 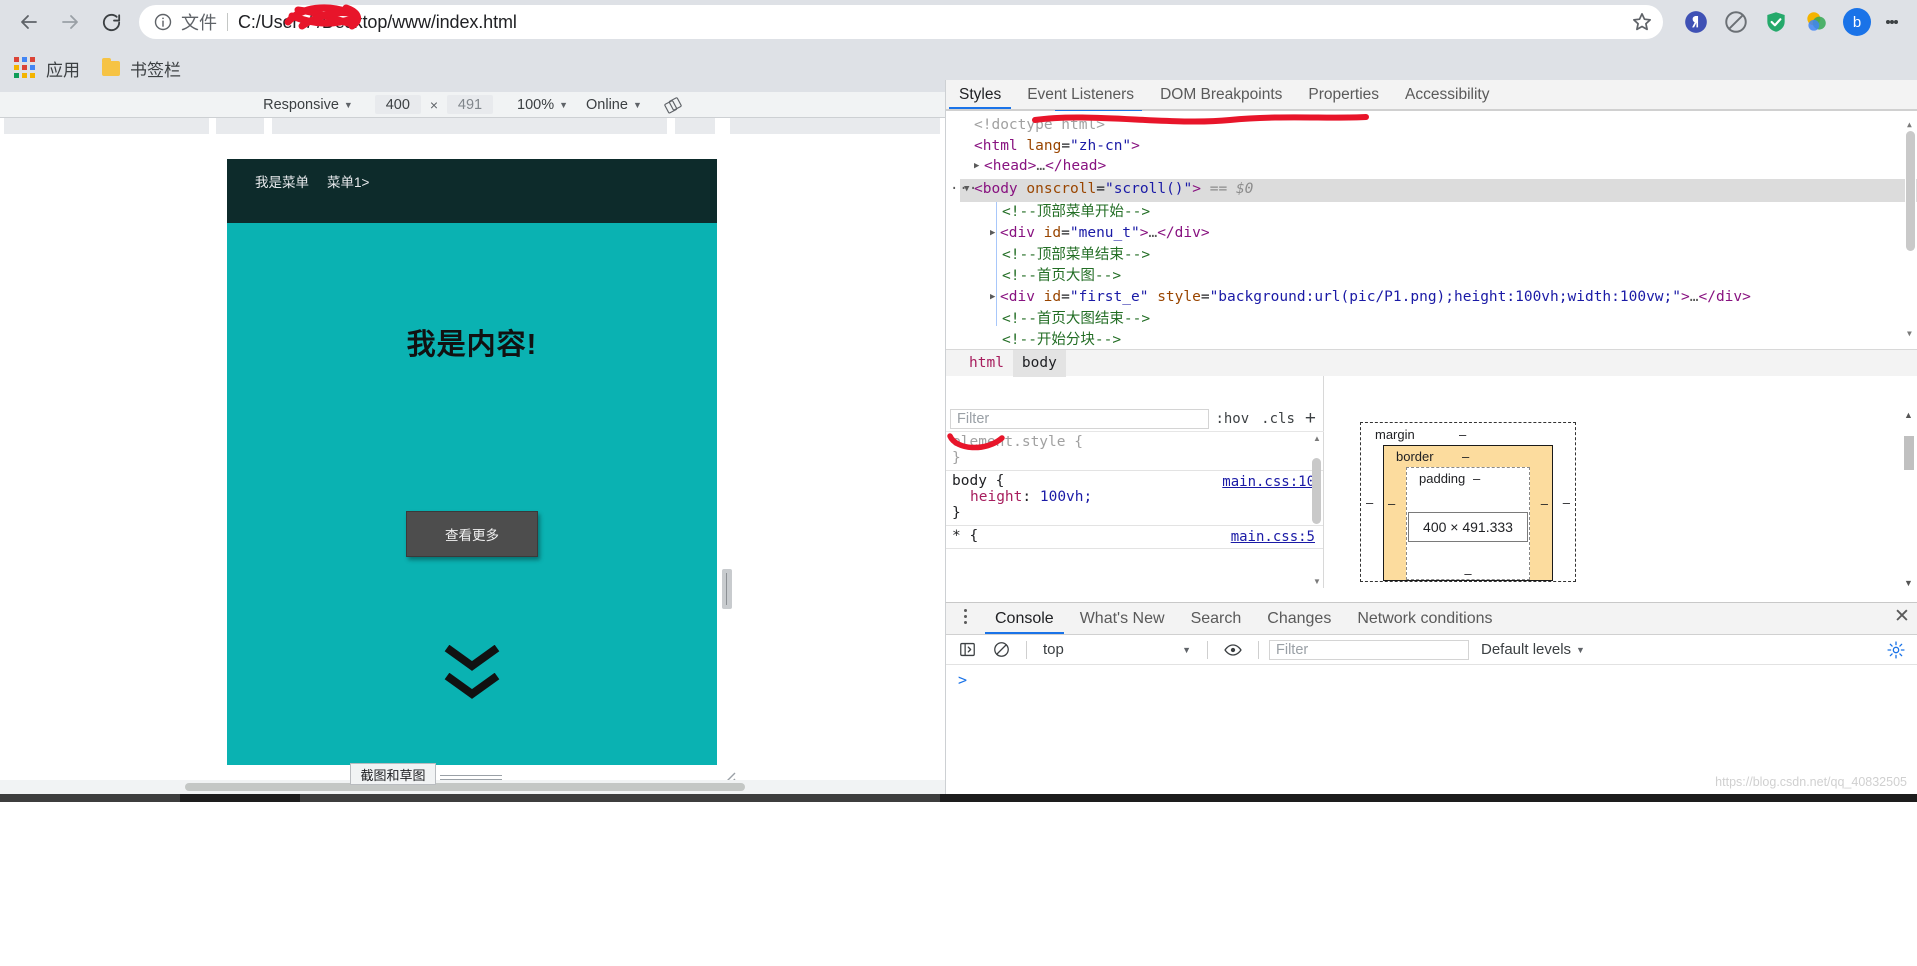 What do you see at coordinates (1024, 618) in the screenshot?
I see `drawer-tab-console: Console` at bounding box center [1024, 618].